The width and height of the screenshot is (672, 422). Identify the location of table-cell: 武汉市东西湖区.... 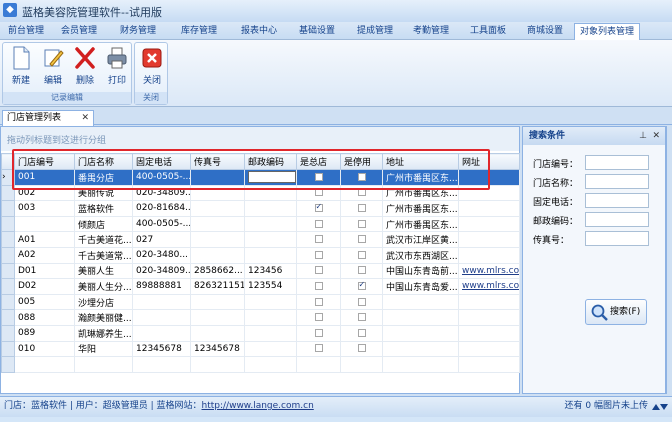
(420, 255).